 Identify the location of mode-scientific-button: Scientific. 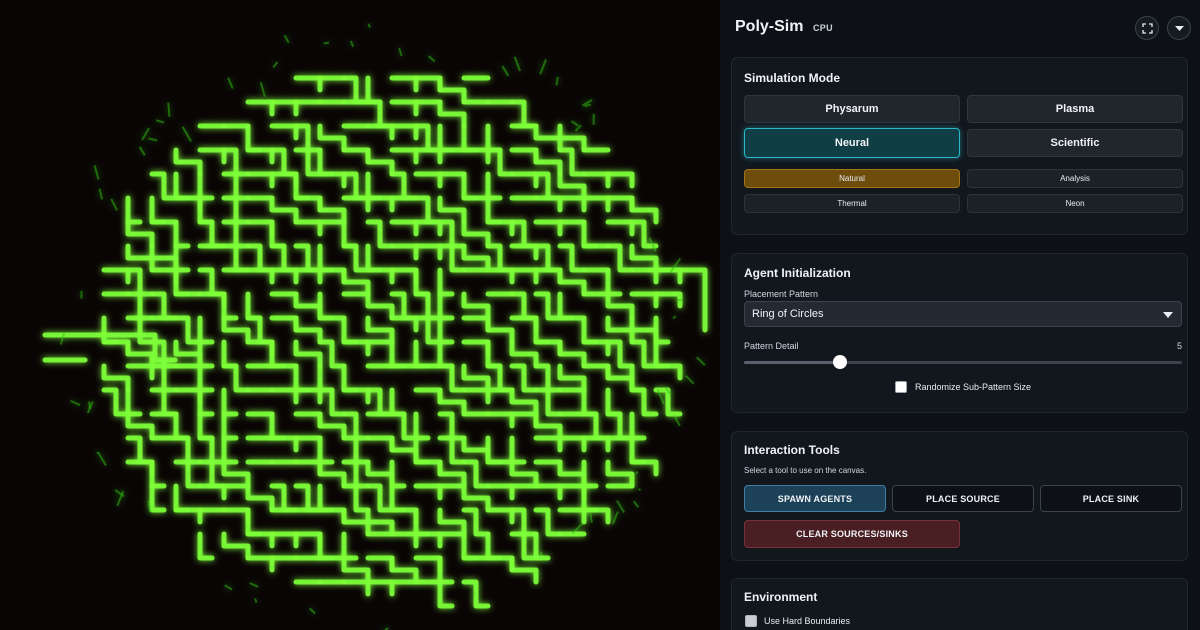
(1075, 143).